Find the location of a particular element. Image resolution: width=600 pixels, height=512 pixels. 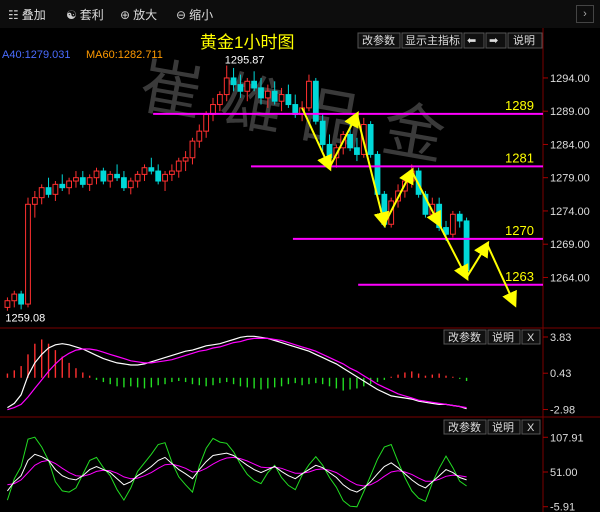

high-annotation: 1295.87 is located at coordinates (245, 61).